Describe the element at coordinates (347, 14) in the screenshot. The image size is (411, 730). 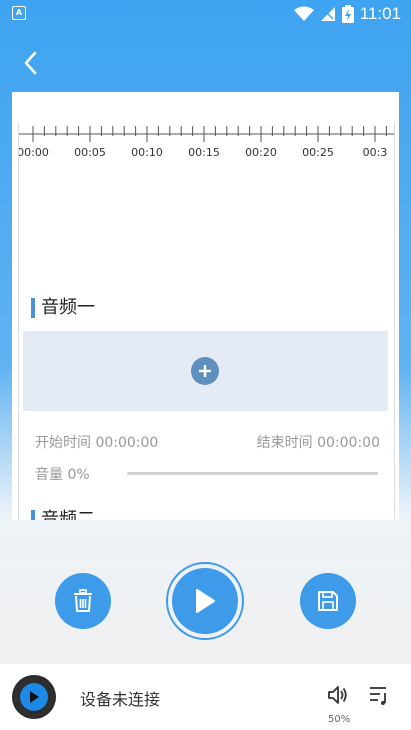
I see `battery-icon` at that location.